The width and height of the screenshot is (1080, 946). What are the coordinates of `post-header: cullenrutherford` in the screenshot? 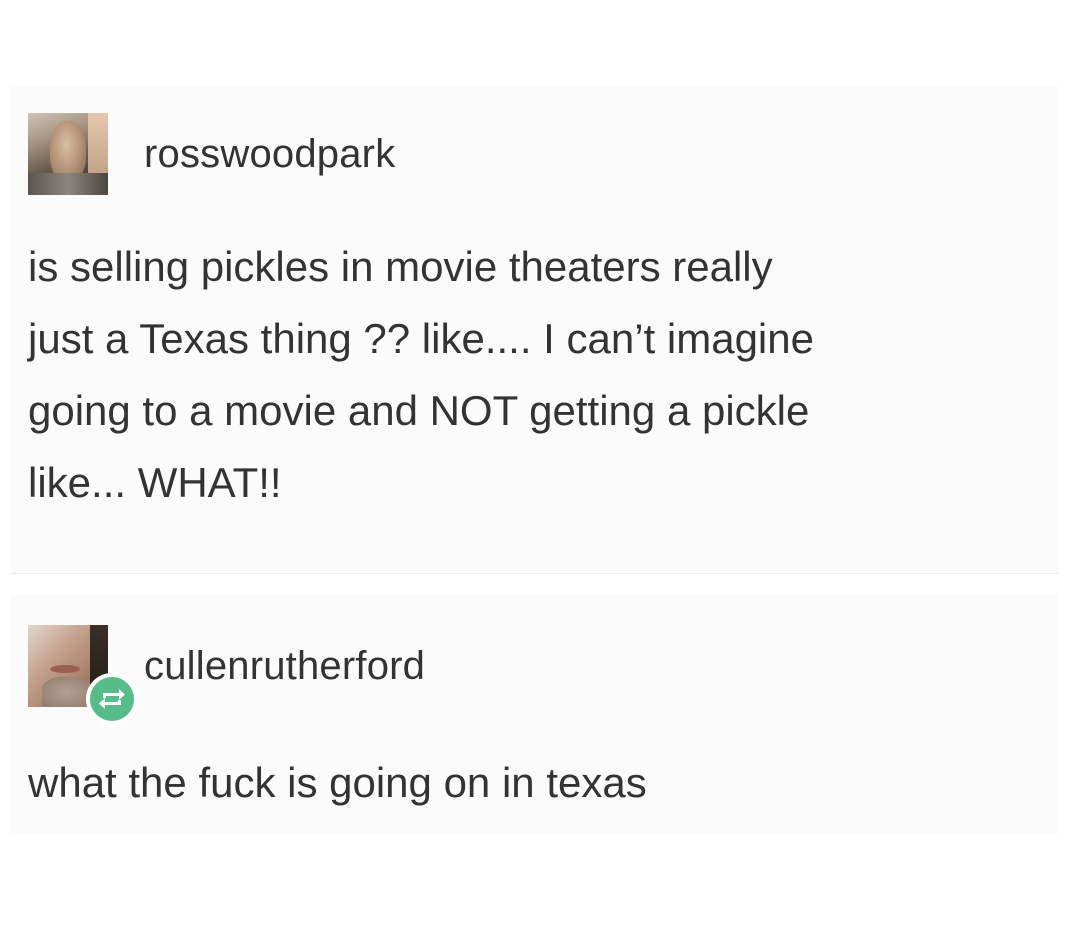 It's located at (226, 675).